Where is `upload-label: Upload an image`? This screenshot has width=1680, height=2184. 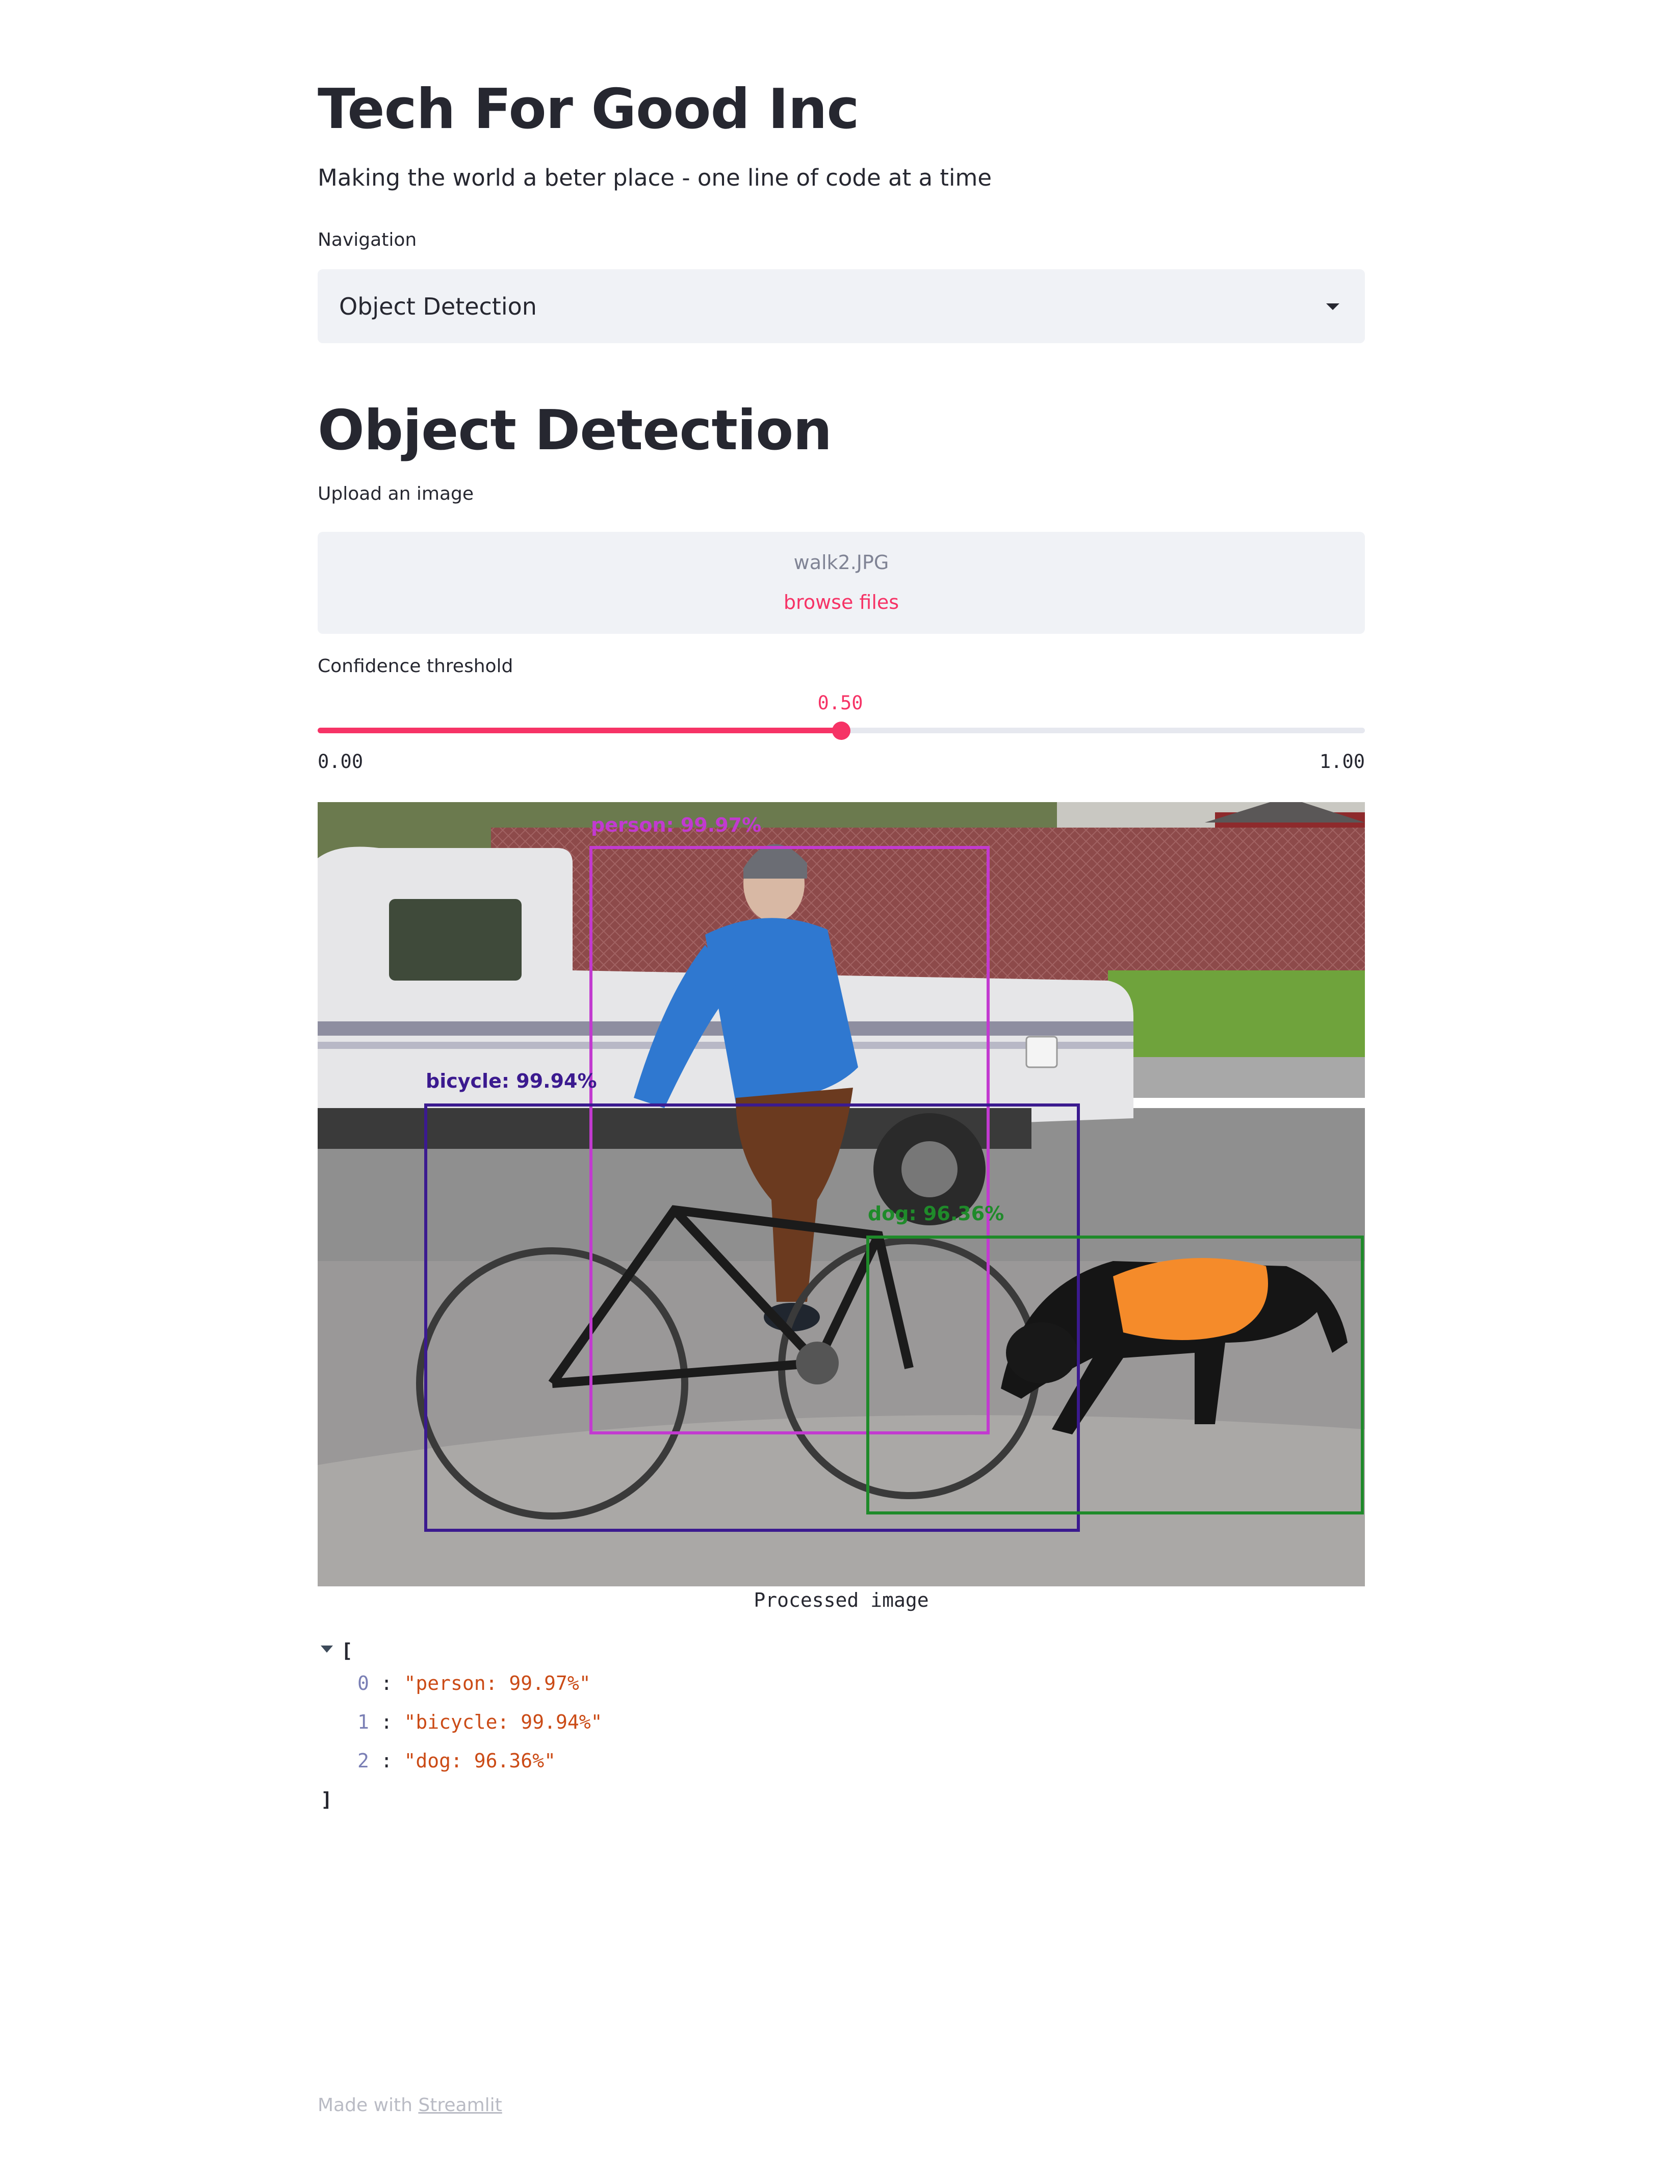 upload-label: Upload an image is located at coordinates (396, 493).